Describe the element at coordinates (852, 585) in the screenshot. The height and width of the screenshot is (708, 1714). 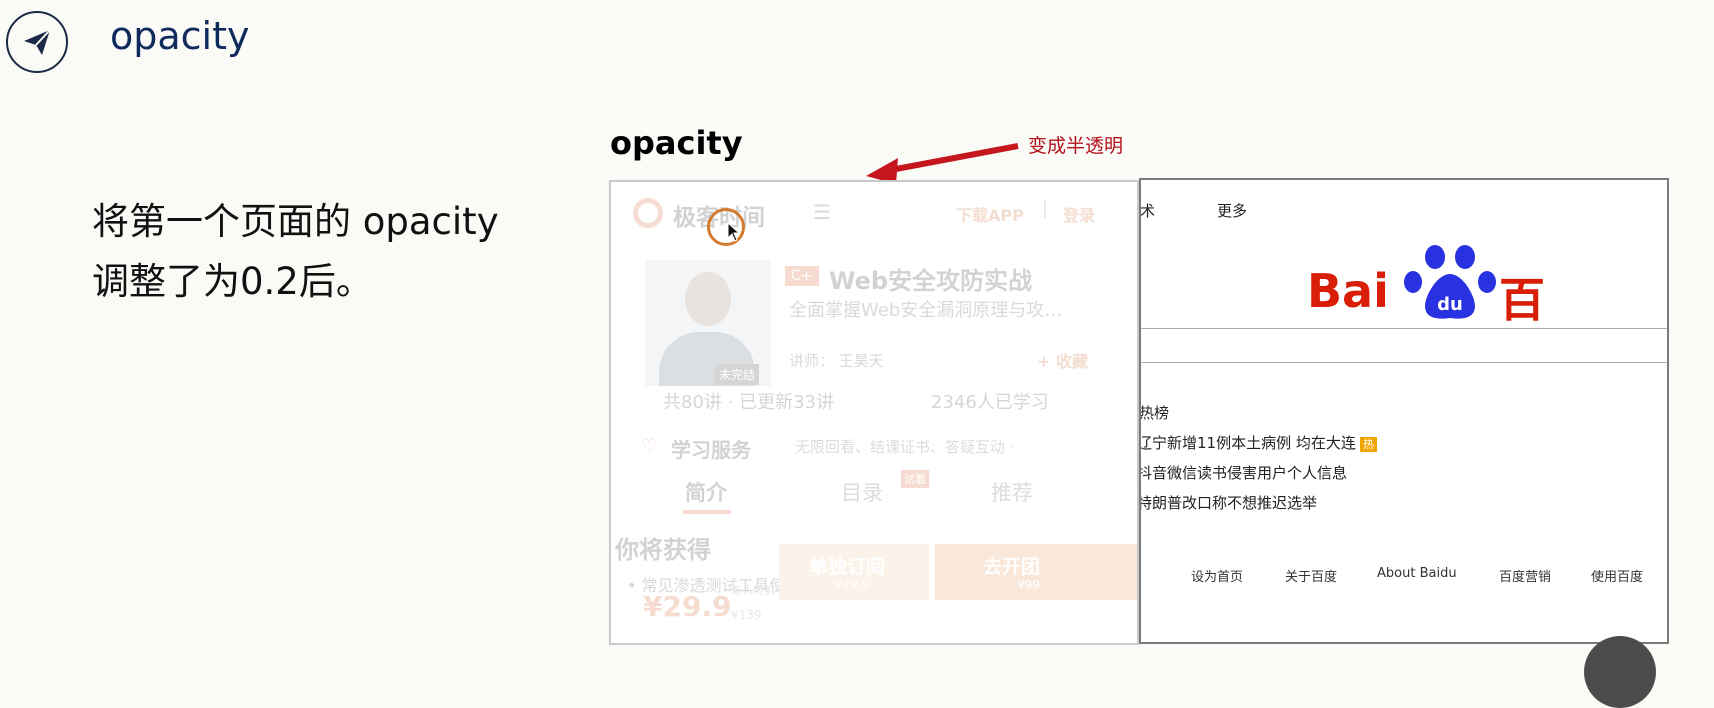
I see `subscribe-button-price: ¥29.9` at that location.